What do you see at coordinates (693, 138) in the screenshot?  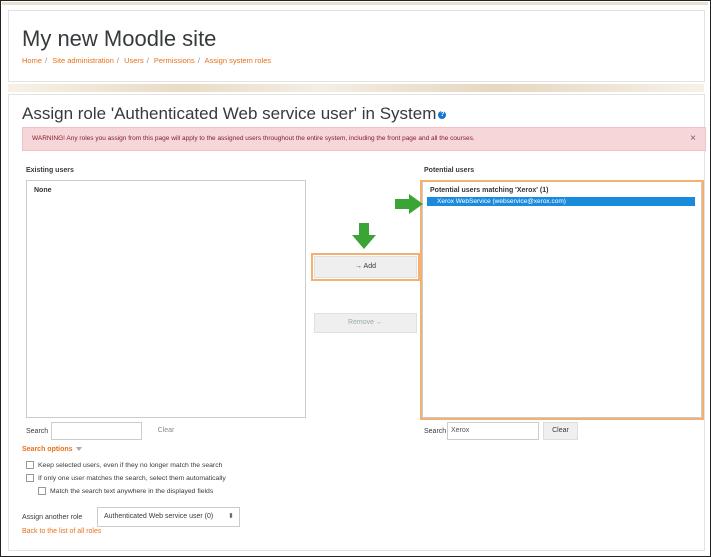 I see `close-icon: ×` at bounding box center [693, 138].